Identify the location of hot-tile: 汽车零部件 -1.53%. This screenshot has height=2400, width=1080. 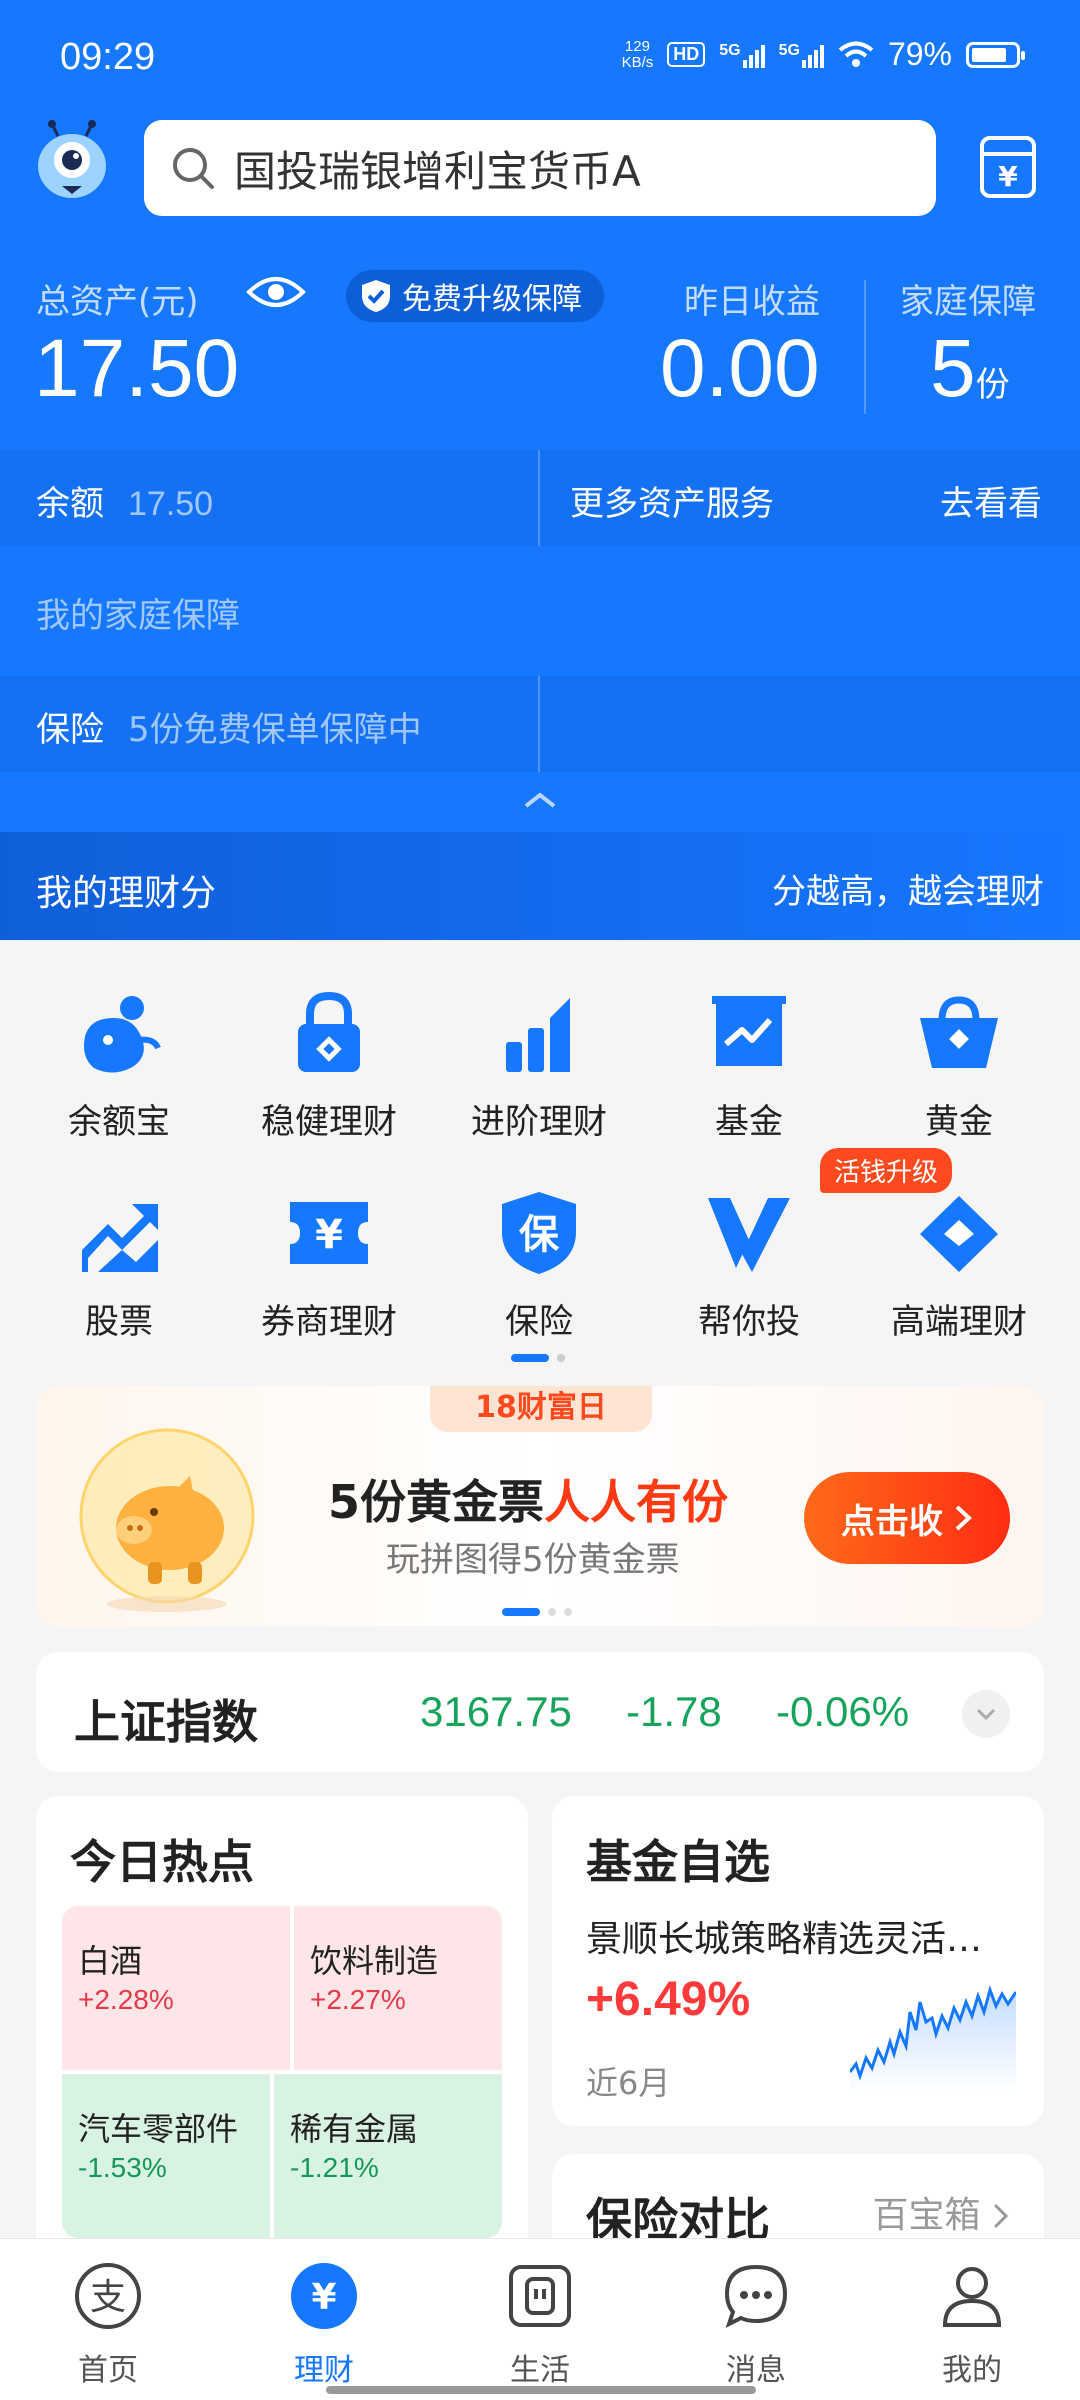
(166, 2156).